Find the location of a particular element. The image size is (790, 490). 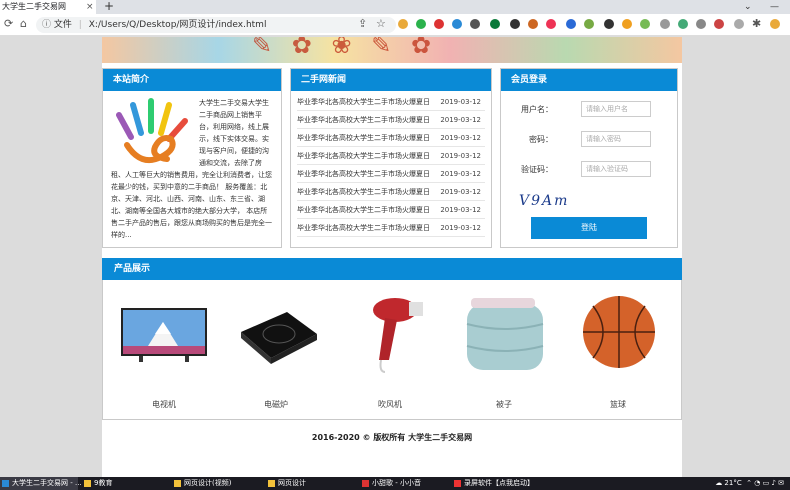

taskbar-item-label: 录屏软件【点我启动】 is located at coordinates (499, 483).